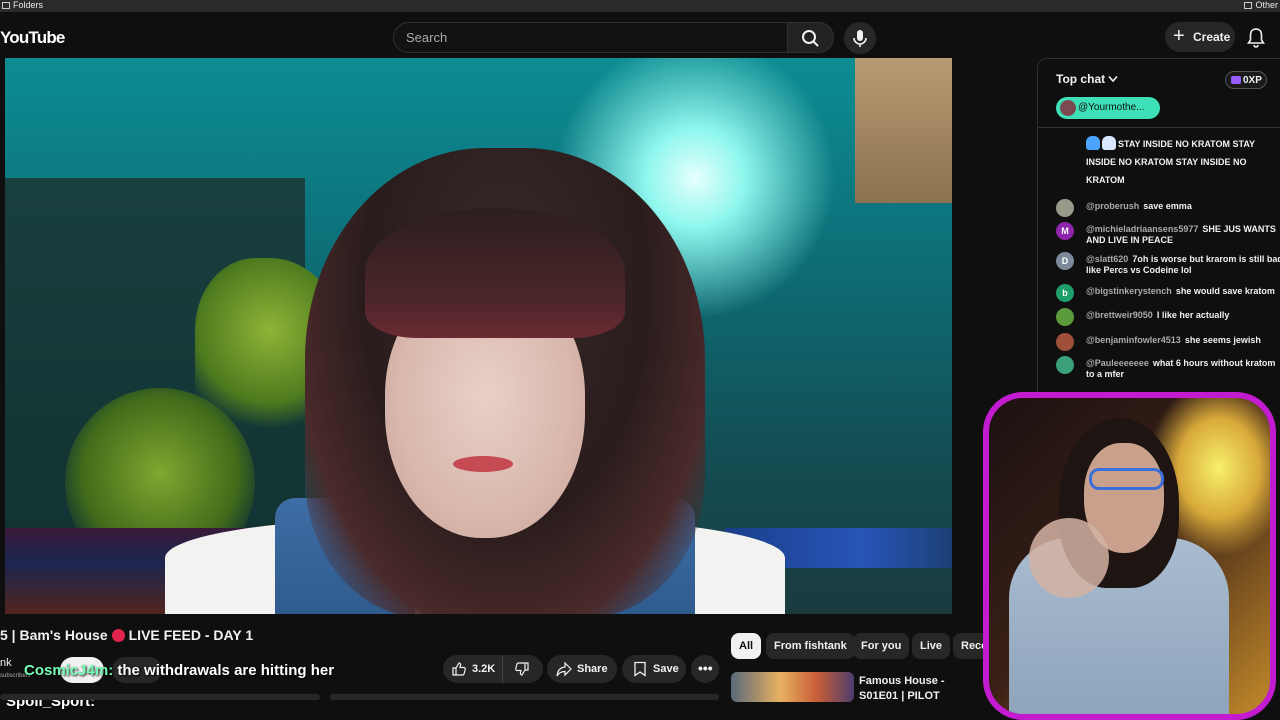 This screenshot has height=720, width=1280. I want to click on webcam-person-glasses, so click(1126, 479).